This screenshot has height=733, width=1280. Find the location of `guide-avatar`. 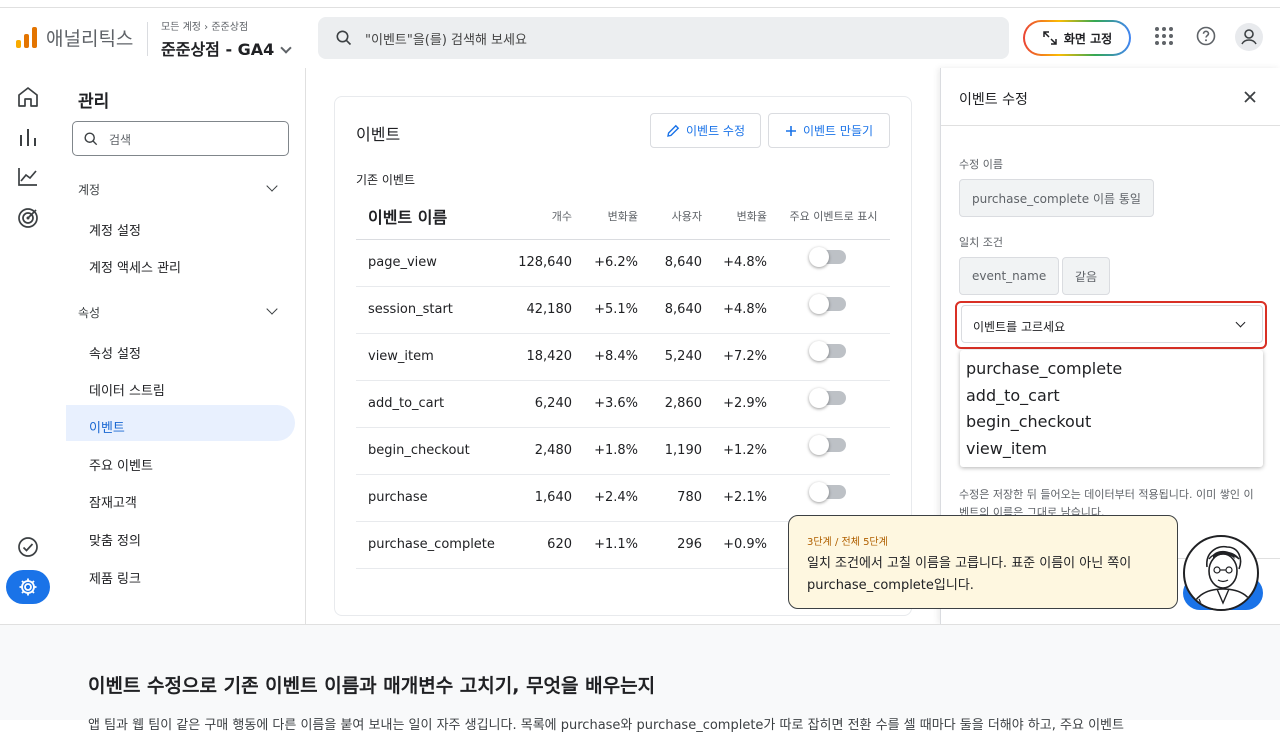

guide-avatar is located at coordinates (1221, 573).